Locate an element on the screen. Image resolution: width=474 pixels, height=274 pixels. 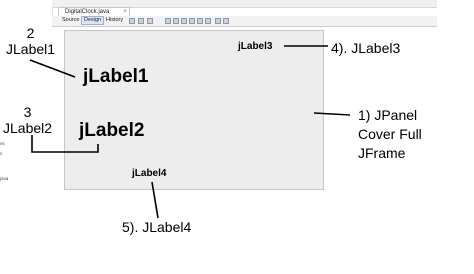
annotation-jlabel4: 5). JLabel4 is located at coordinates (157, 227).